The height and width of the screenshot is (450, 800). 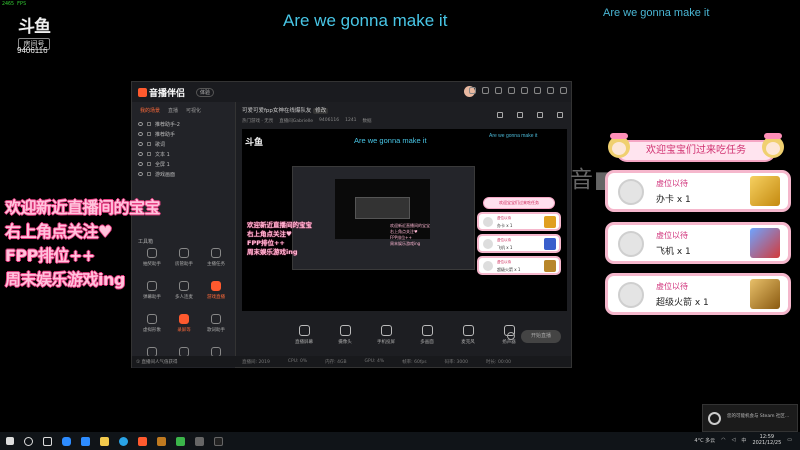 I want to click on microphone-button: 麦克风, so click(x=468, y=335).